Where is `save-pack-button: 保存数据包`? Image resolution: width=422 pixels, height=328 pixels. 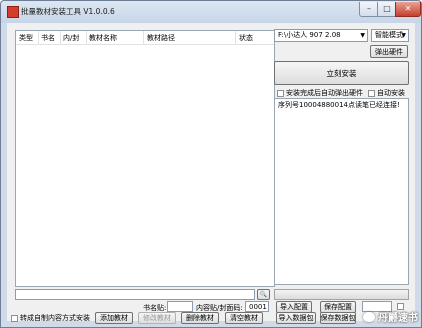
save-pack-button: 保存数据包 is located at coordinates (338, 318).